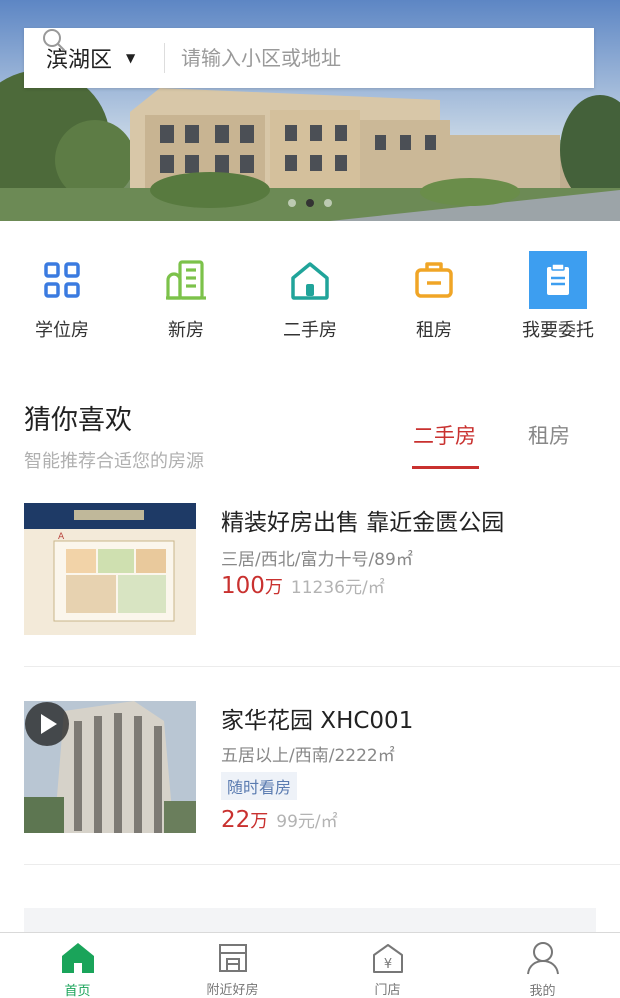 This screenshot has height=998, width=620. I want to click on tab-underline, so click(445, 467).